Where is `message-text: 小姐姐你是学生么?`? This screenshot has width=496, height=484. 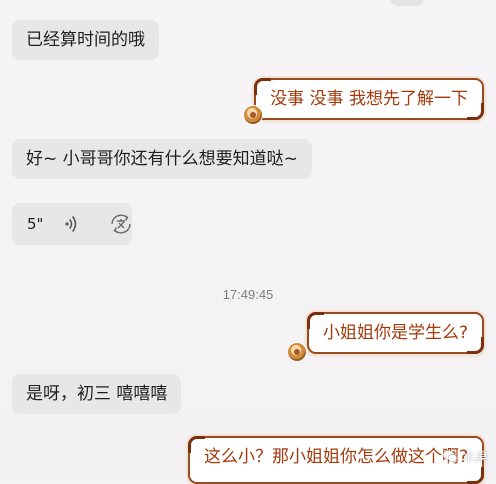 message-text: 小姐姐你是学生么? is located at coordinates (395, 333).